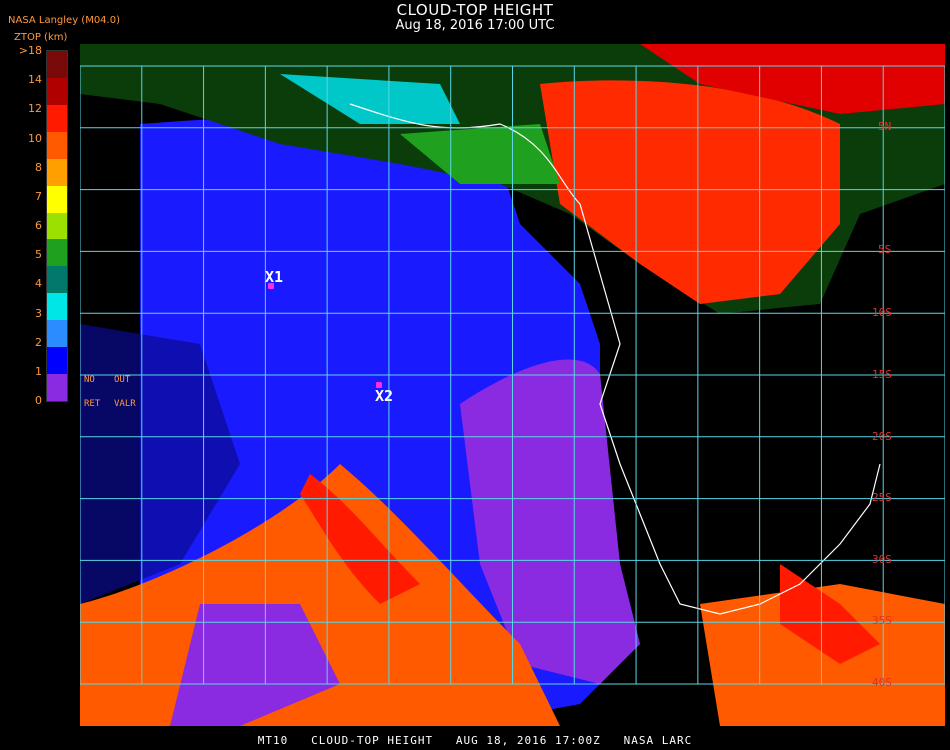  I want to click on legend-label: 6, so click(38, 225).